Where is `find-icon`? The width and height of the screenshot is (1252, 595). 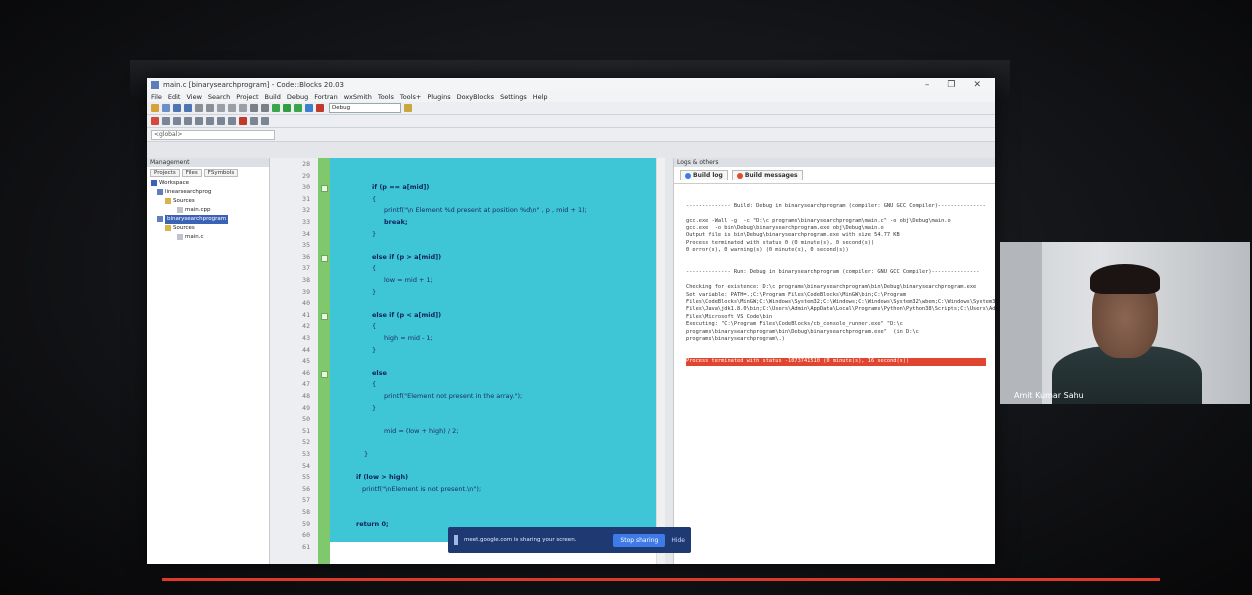
find-icon is located at coordinates (254, 108).